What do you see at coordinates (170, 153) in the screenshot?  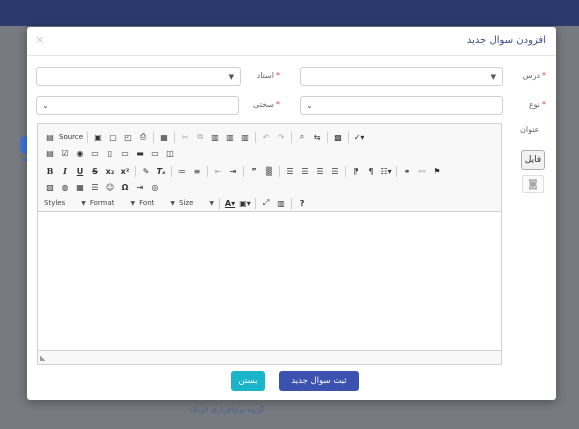 I see `hidden-field-icon: ◫` at bounding box center [170, 153].